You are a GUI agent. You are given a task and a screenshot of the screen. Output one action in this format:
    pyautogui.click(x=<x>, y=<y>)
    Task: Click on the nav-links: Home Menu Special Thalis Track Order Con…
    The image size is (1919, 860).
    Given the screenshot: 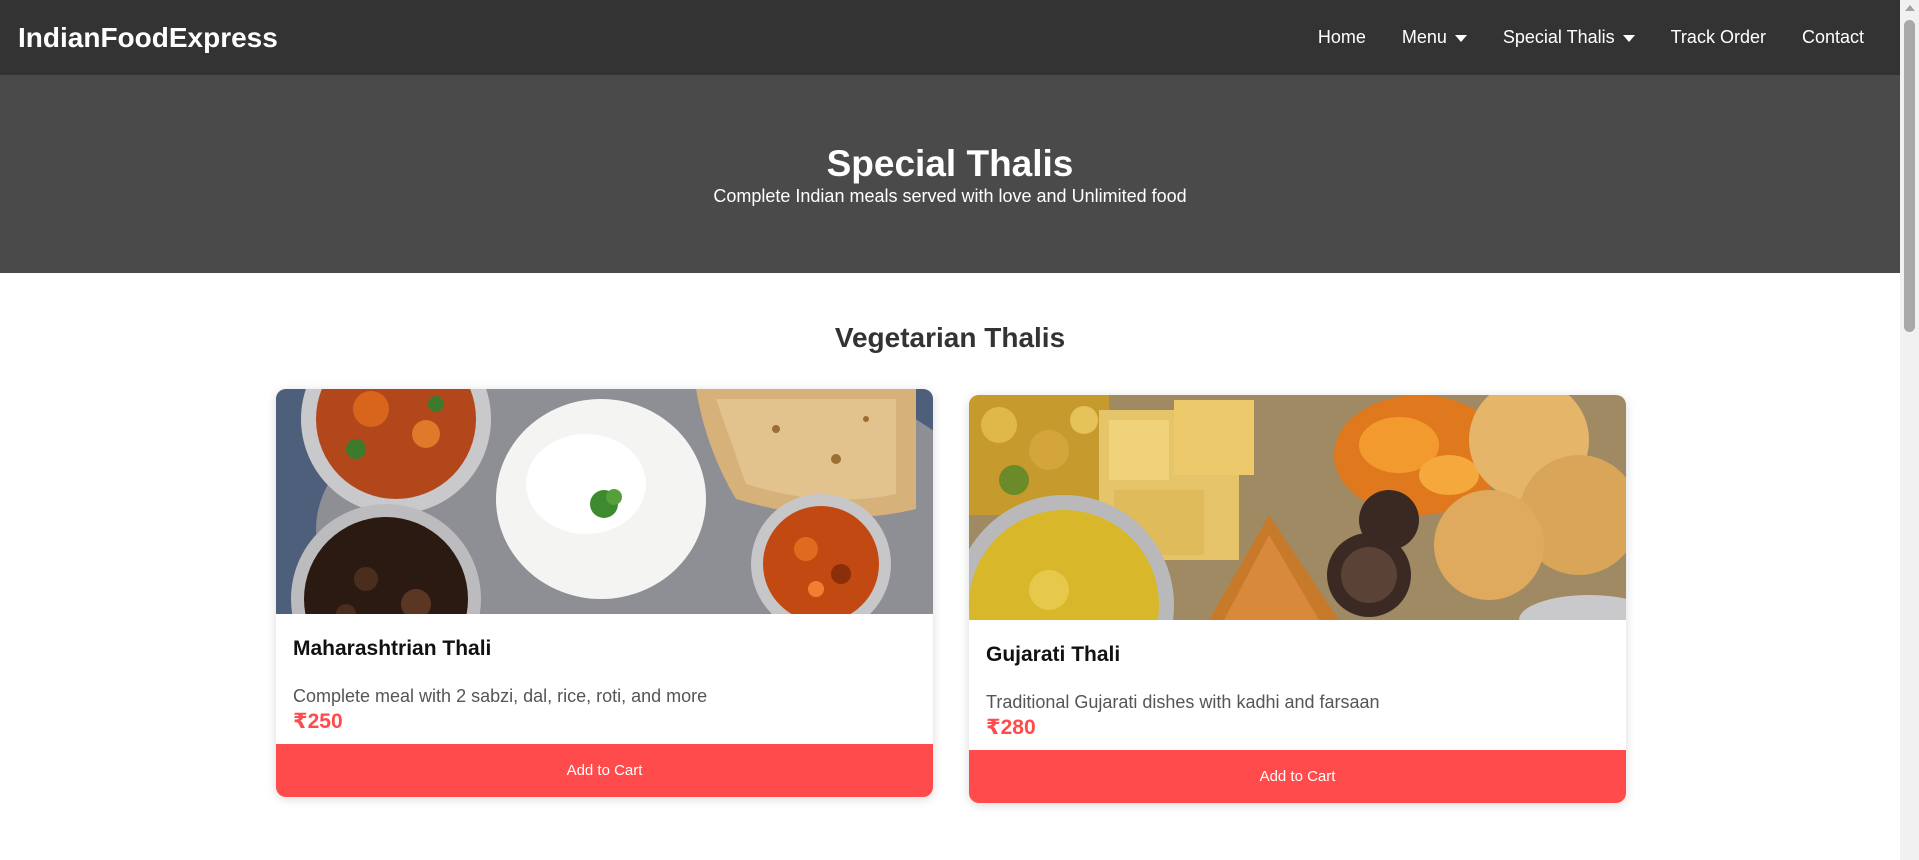 What is the action you would take?
    pyautogui.click(x=1591, y=37)
    